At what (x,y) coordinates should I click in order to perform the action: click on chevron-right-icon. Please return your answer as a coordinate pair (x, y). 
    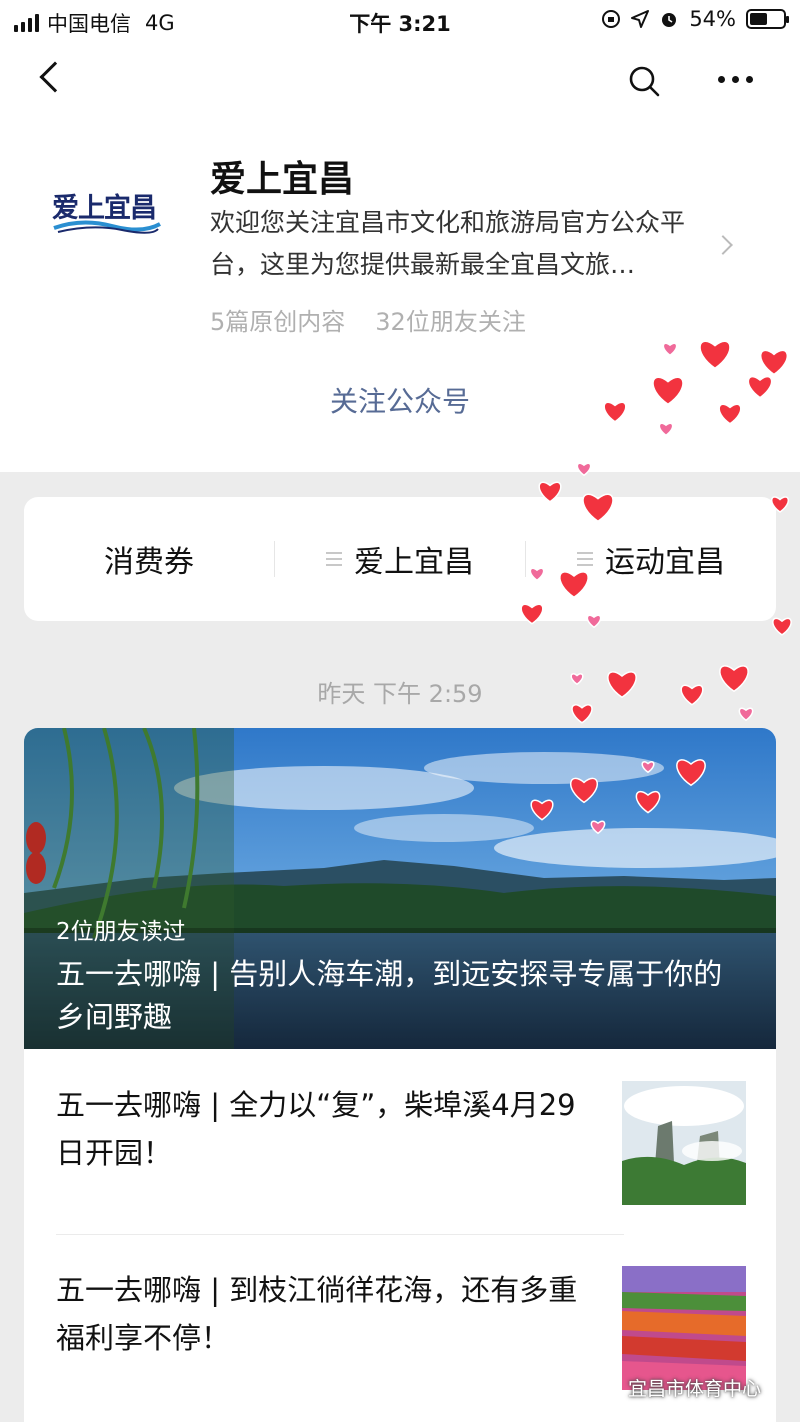
    Looking at the image, I should click on (723, 245).